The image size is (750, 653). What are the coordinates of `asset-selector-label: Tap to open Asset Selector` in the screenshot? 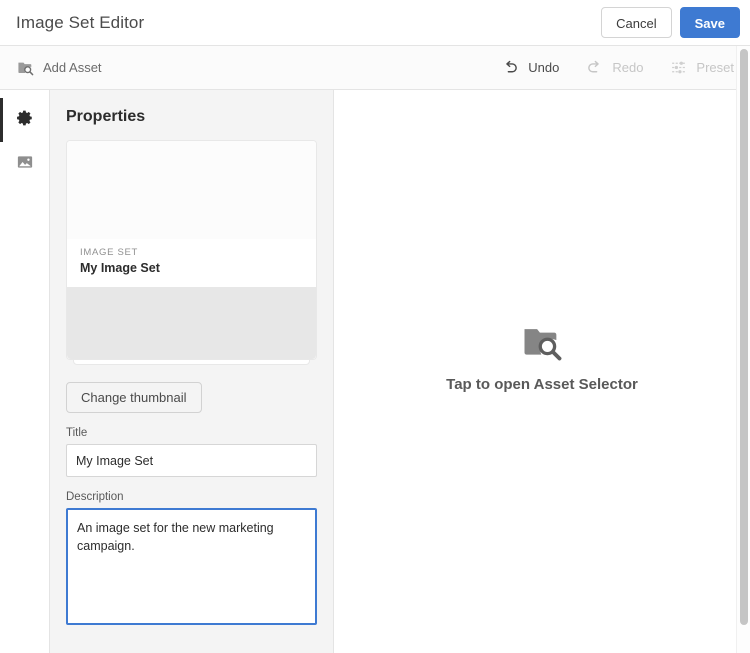 It's located at (542, 384).